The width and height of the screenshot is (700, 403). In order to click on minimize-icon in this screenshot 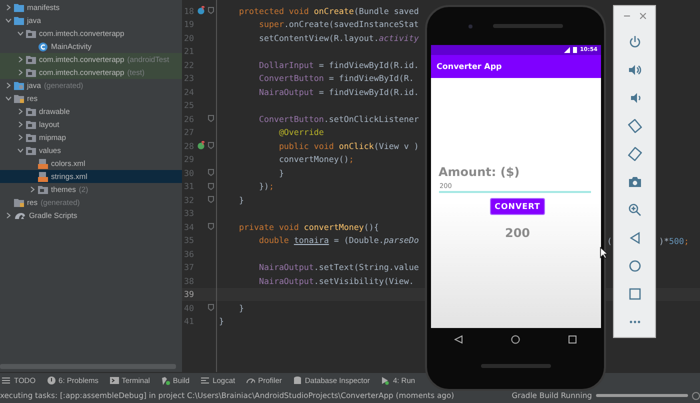, I will do `click(627, 16)`.